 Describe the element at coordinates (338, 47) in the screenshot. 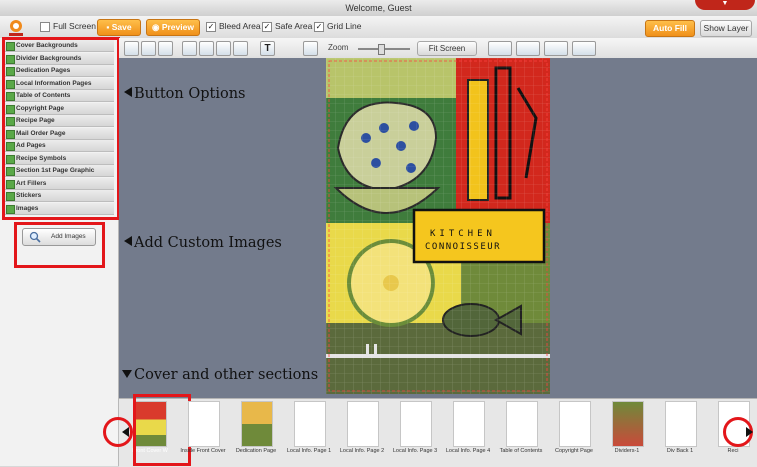

I see `zoom-label: Zoom` at that location.